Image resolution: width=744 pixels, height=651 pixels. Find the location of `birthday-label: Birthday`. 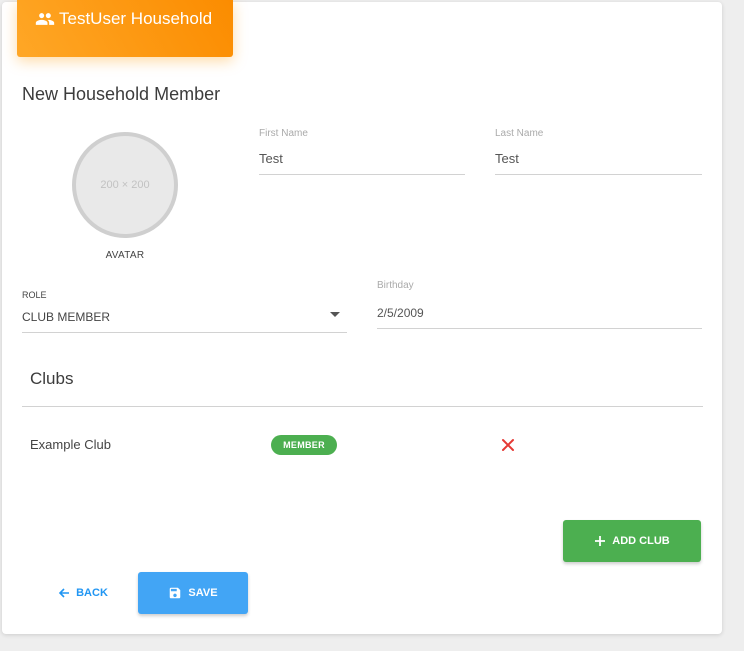

birthday-label: Birthday is located at coordinates (395, 285).